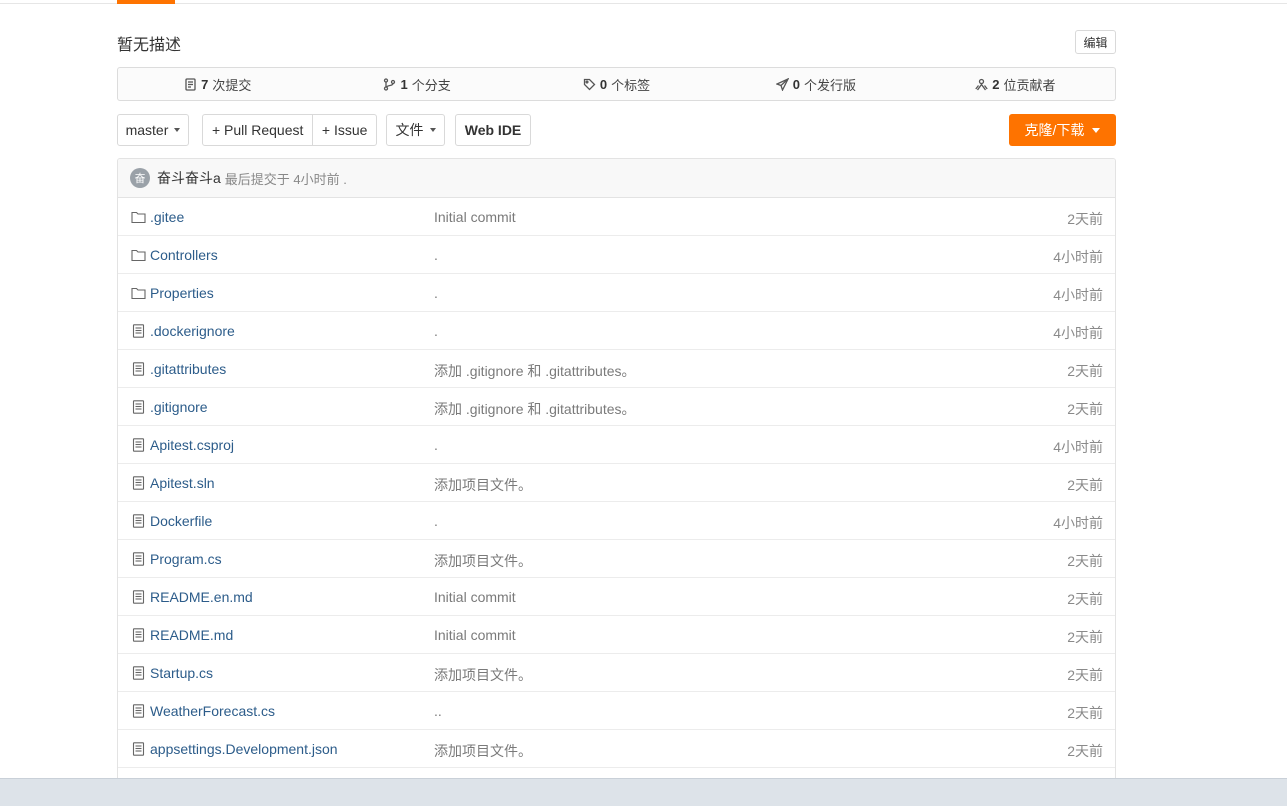 The height and width of the screenshot is (806, 1287). Describe the element at coordinates (190, 84) in the screenshot. I see `commit-icon` at that location.